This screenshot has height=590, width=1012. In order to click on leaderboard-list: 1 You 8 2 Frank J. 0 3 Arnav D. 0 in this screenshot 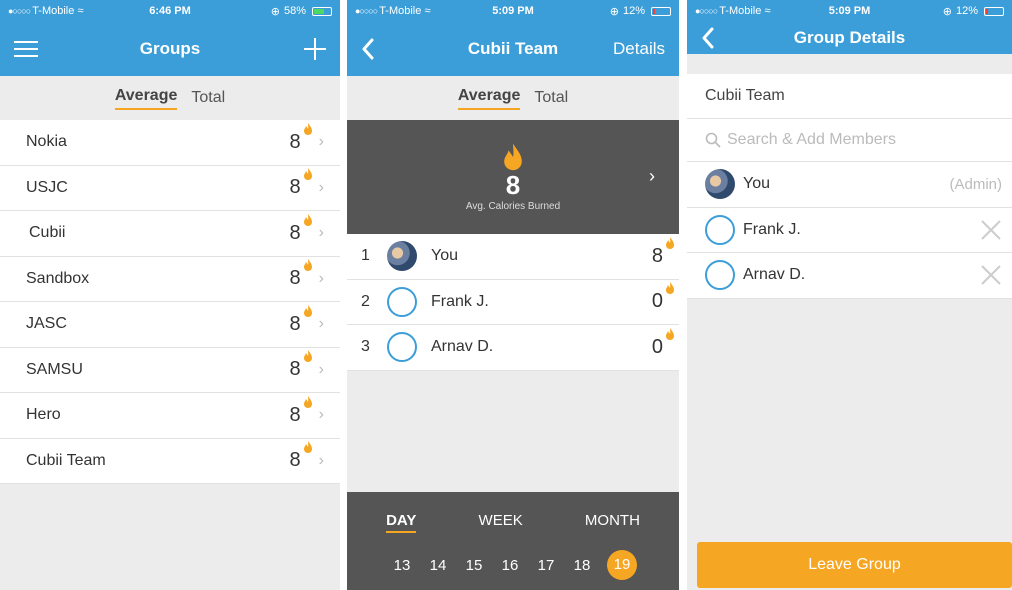, I will do `click(513, 302)`.